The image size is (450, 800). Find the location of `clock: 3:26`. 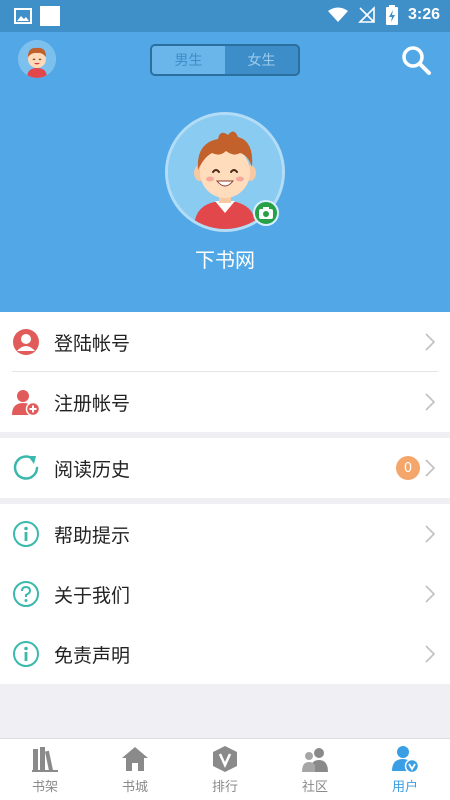

clock: 3:26 is located at coordinates (423, 14).